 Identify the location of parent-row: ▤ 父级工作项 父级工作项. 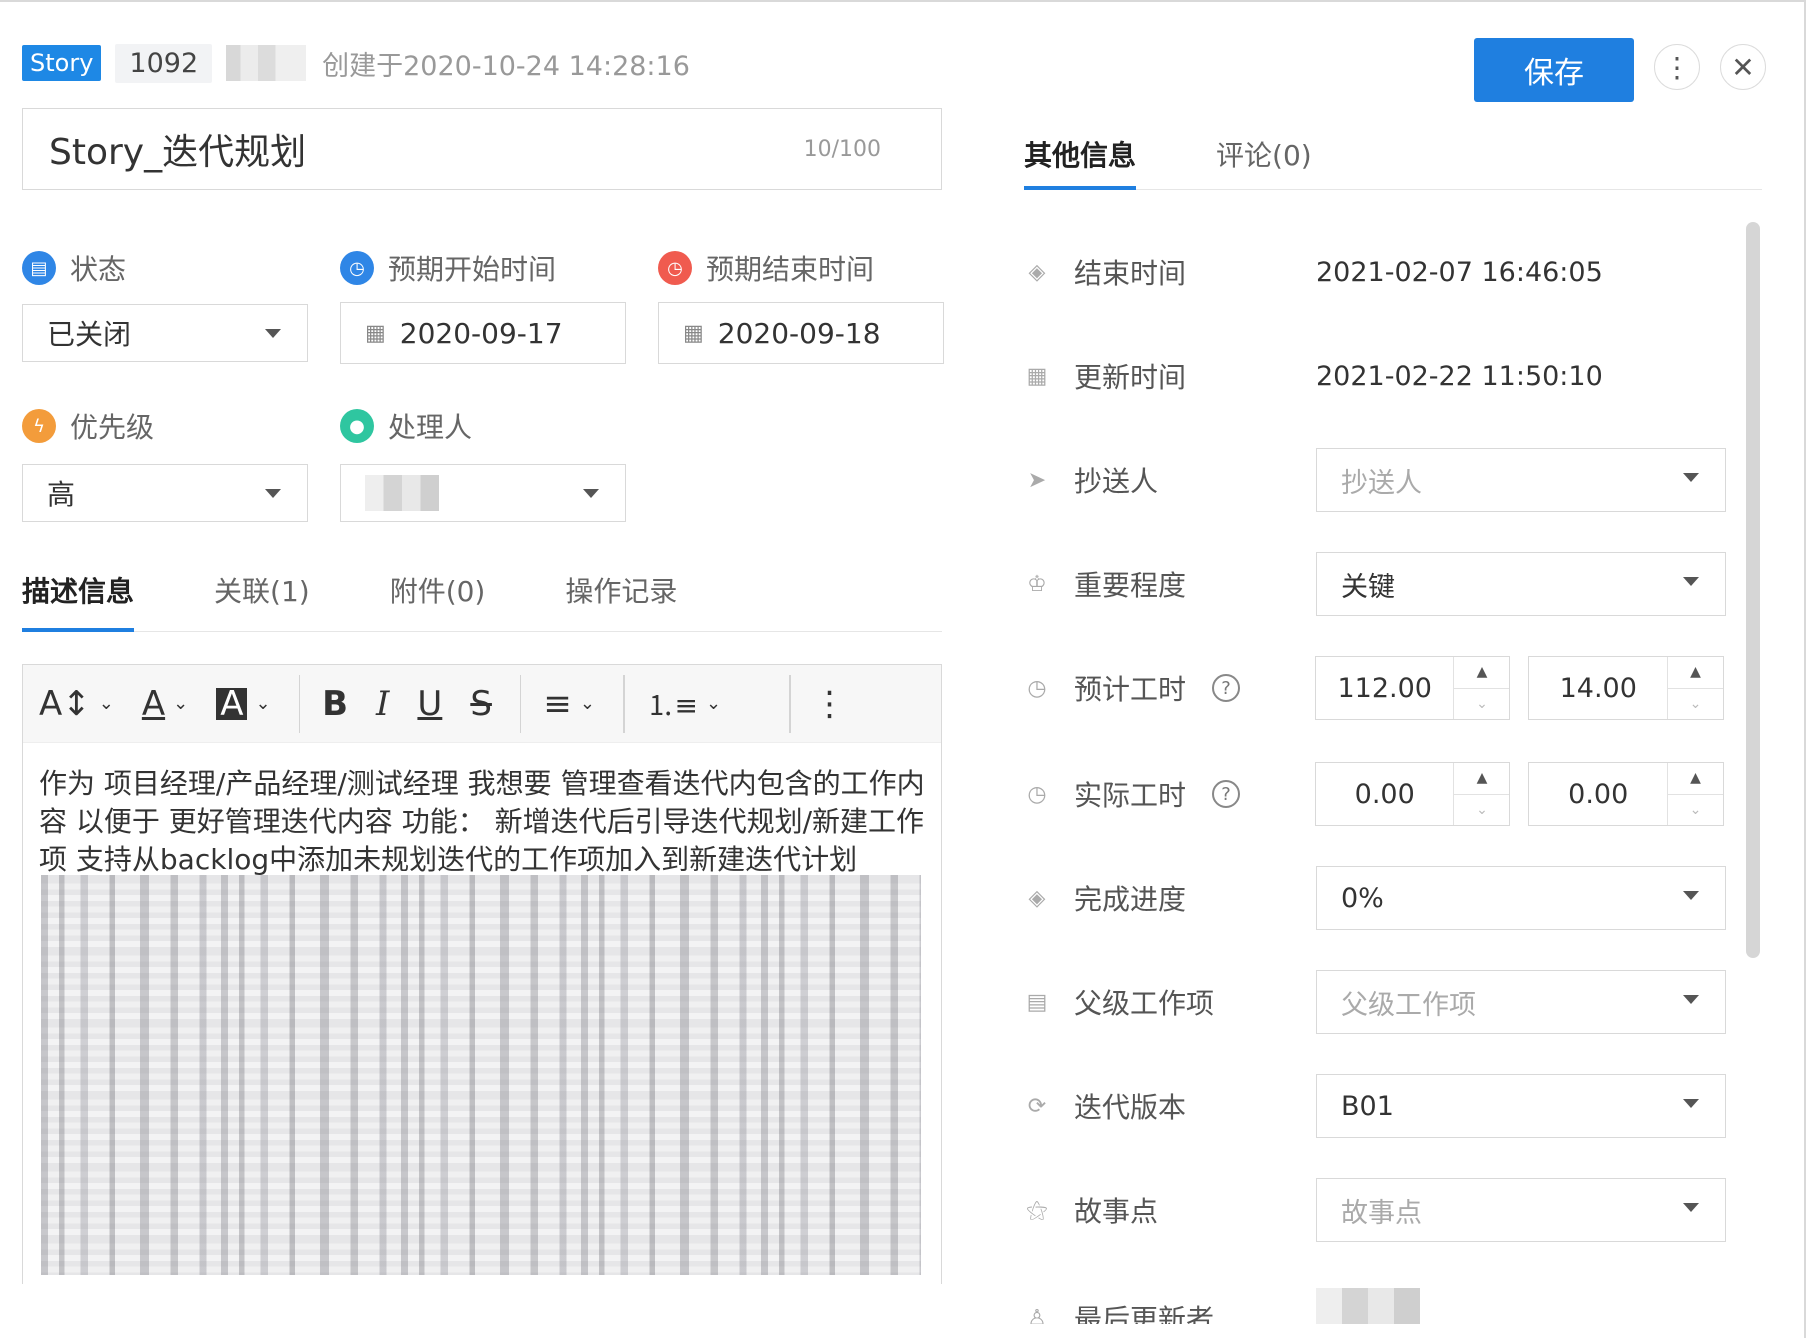
(1382, 1002).